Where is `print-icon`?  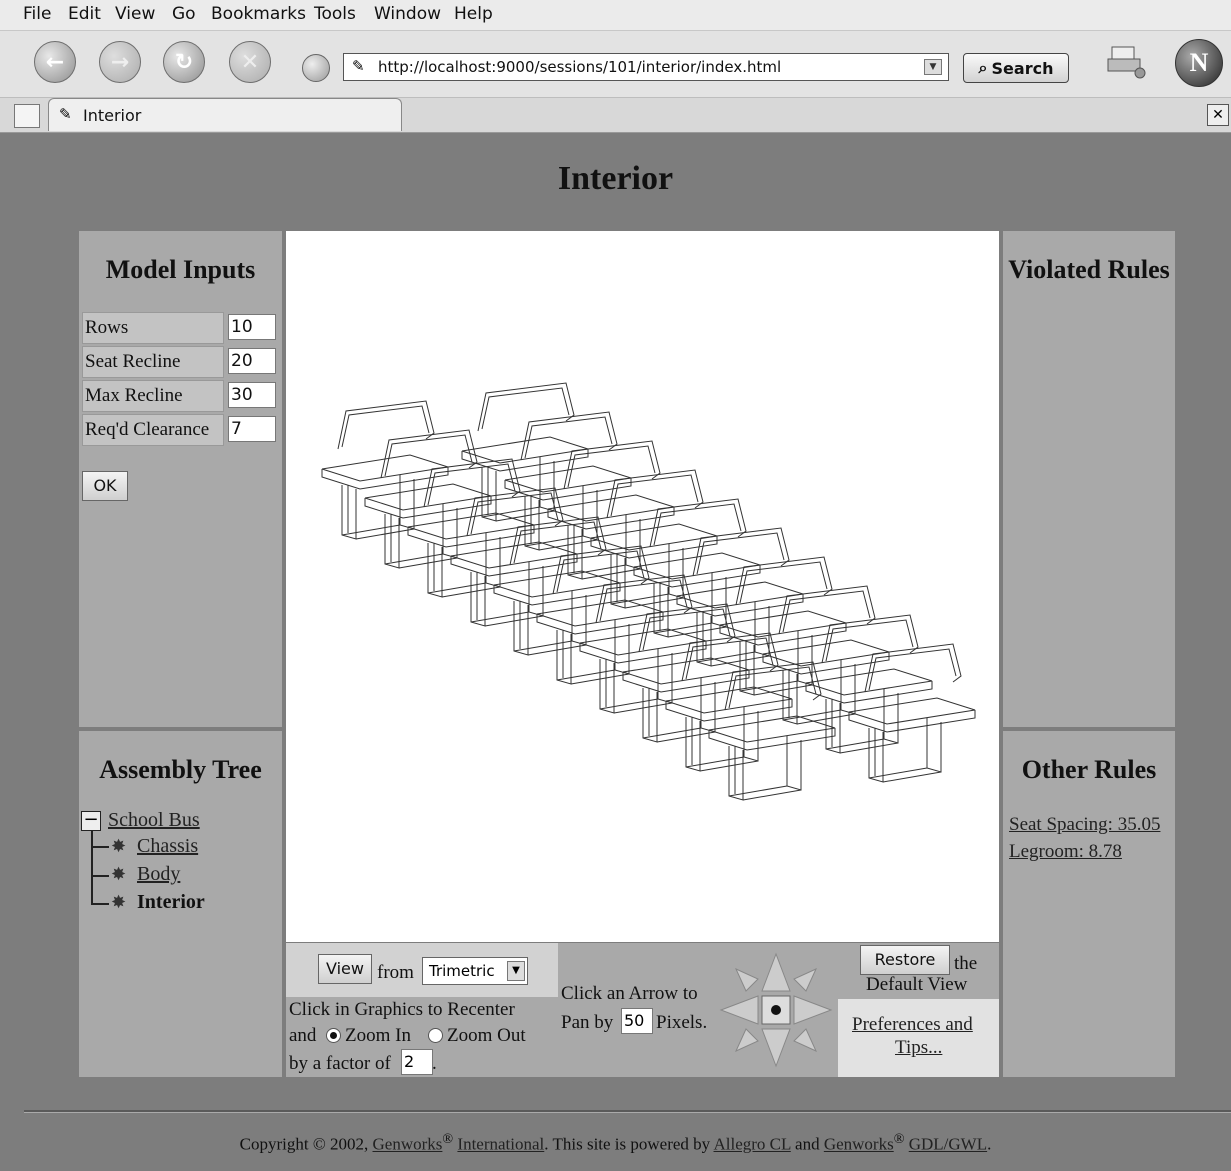
print-icon is located at coordinates (1126, 61).